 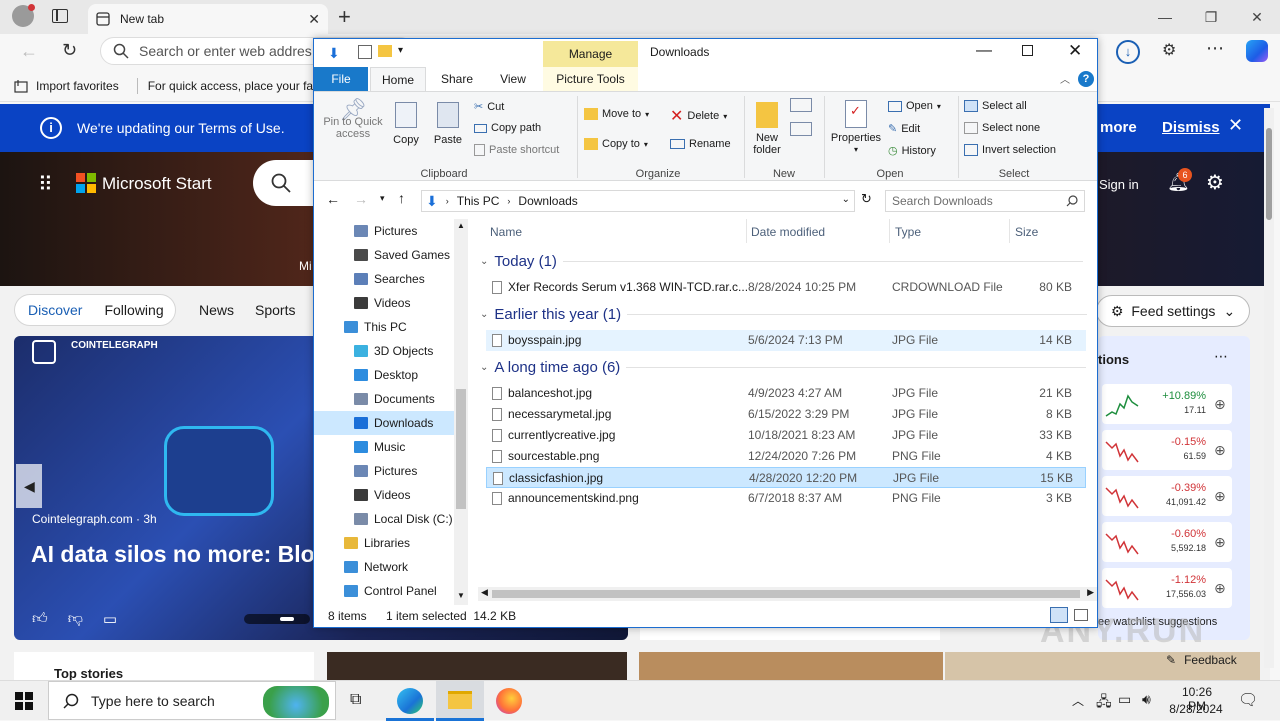 What do you see at coordinates (1078, 700) in the screenshot?
I see `show-hidden-icons-icon: ︿` at bounding box center [1078, 700].